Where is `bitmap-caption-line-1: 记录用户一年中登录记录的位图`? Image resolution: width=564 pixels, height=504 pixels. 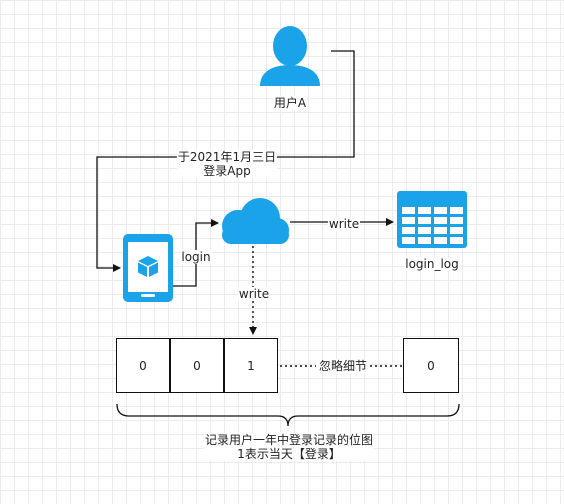 bitmap-caption-line-1: 记录用户一年中登录记录的位图 is located at coordinates (289, 440).